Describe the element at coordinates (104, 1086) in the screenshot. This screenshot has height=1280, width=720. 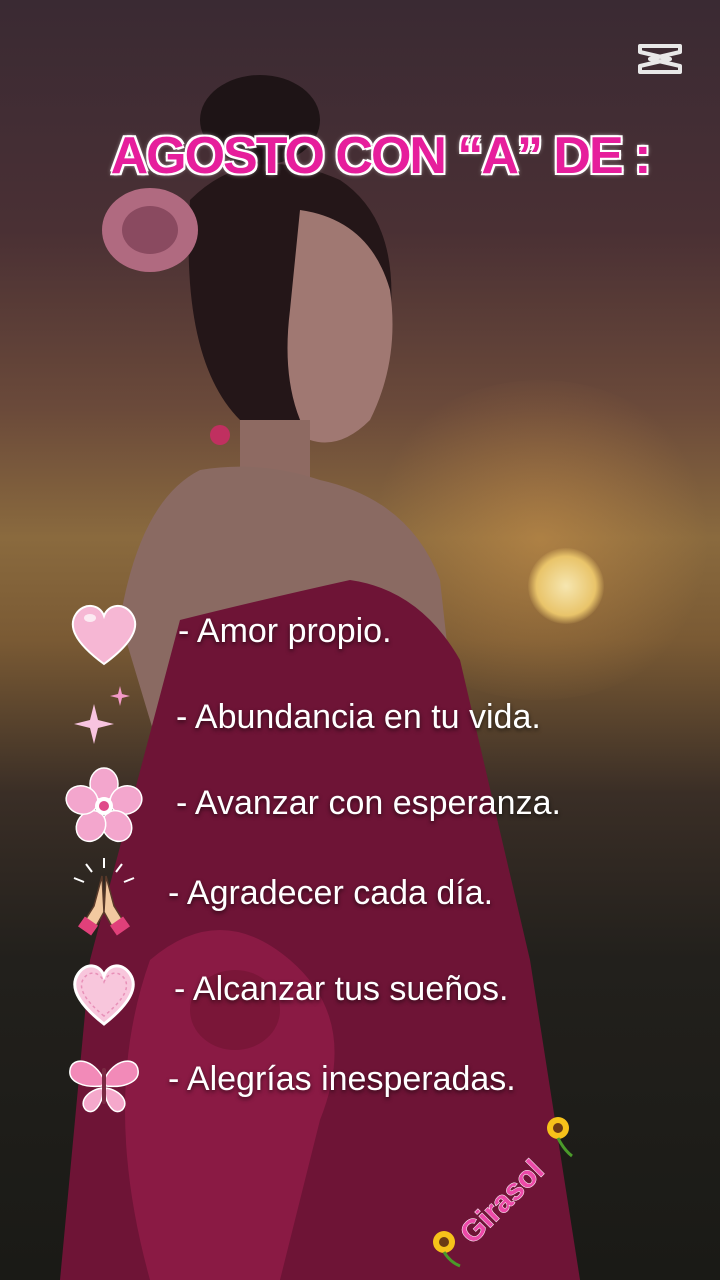
I see `butterfly-icon` at that location.